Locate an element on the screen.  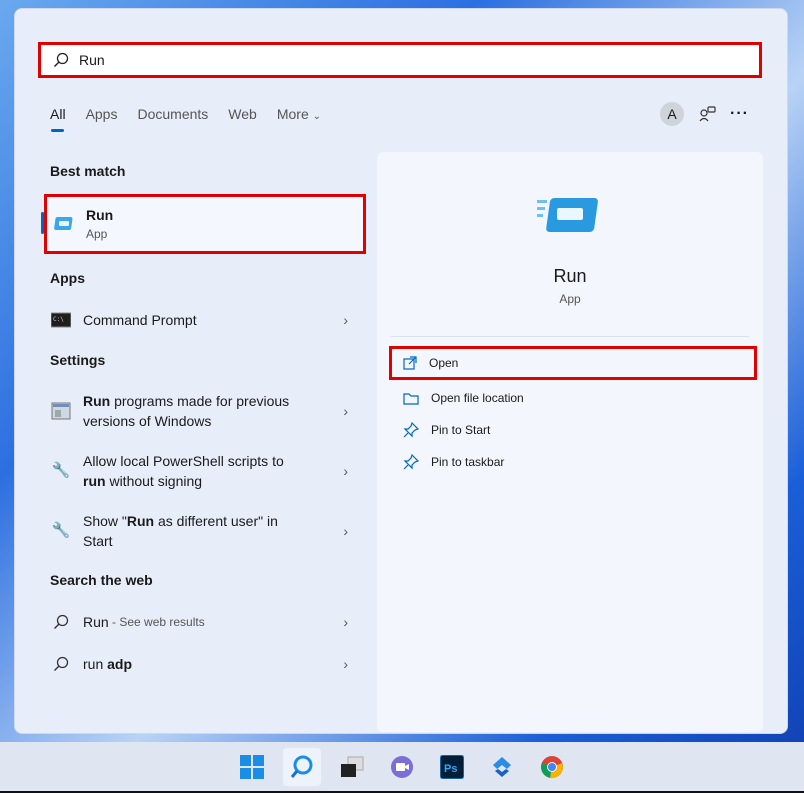
detail-title: Run is located at coordinates (570, 276).